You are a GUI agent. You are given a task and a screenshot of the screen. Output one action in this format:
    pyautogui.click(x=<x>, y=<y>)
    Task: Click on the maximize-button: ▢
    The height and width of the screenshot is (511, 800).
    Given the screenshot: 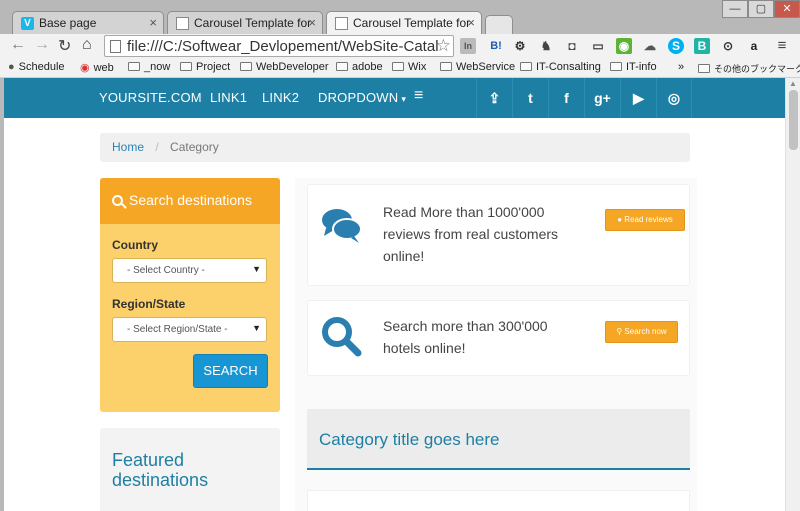 What is the action you would take?
    pyautogui.click(x=761, y=9)
    